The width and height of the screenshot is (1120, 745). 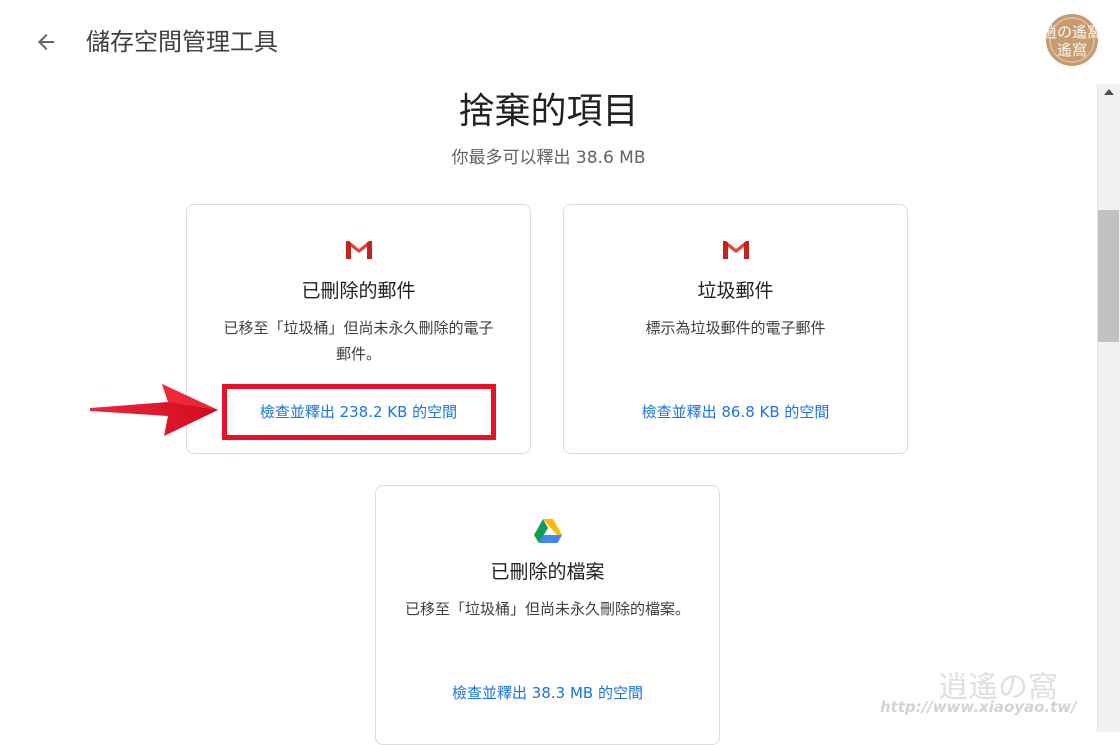 I want to click on card-title: 已刪除的檔案, so click(x=547, y=572).